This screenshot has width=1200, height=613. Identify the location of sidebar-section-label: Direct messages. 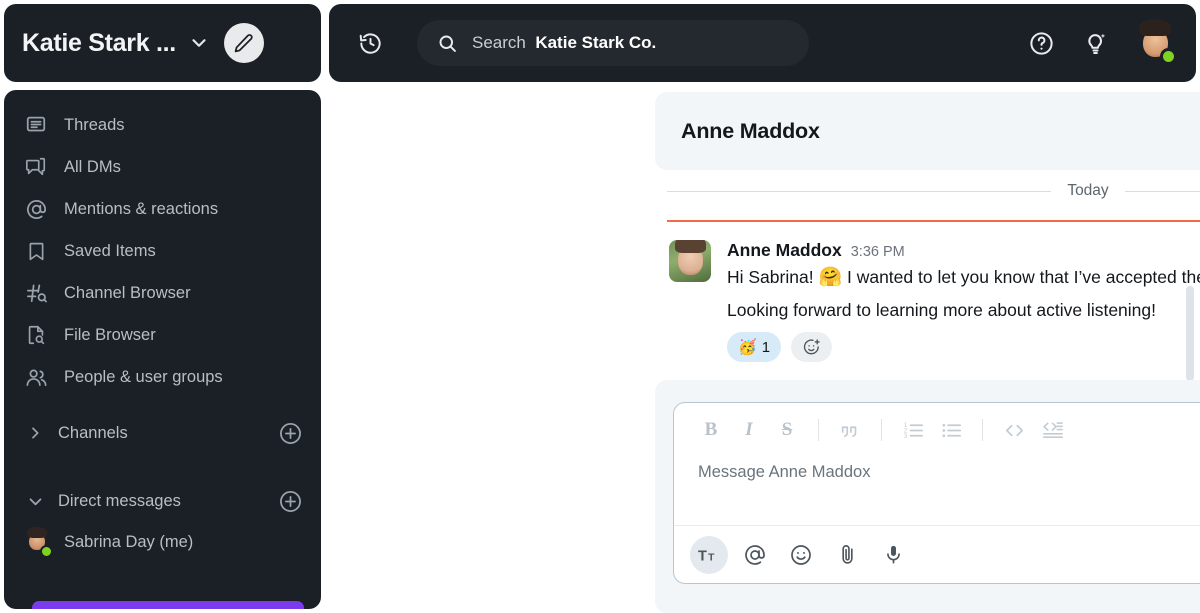
(119, 500).